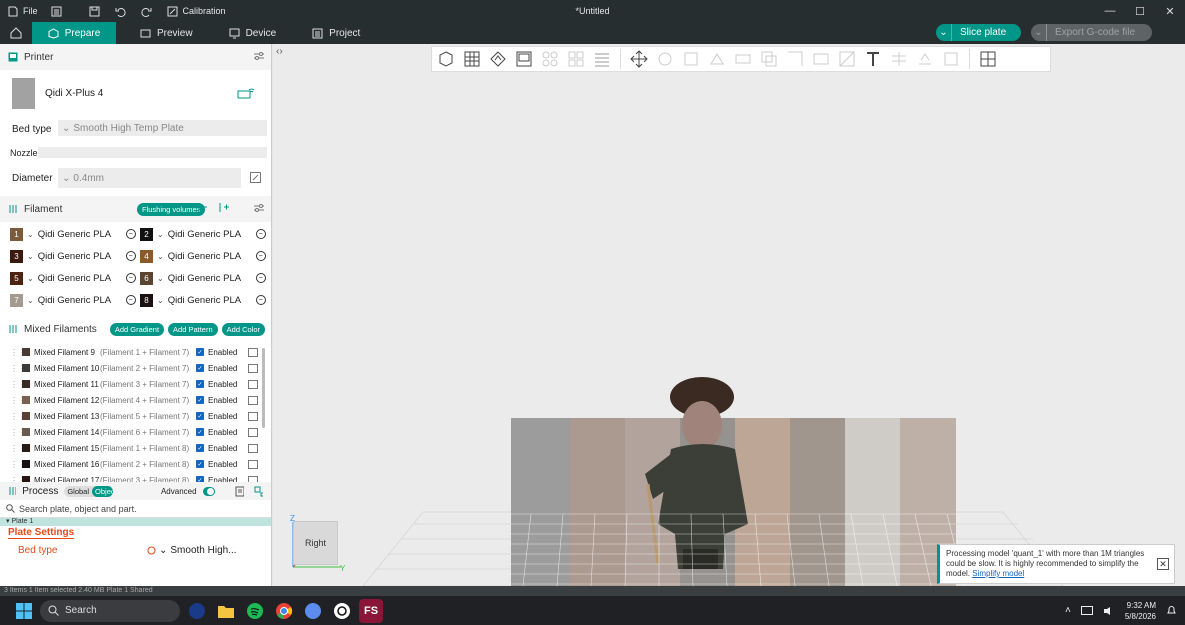 Image resolution: width=1185 pixels, height=625 pixels. I want to click on add-gradient-button: Add Gradient, so click(137, 329).